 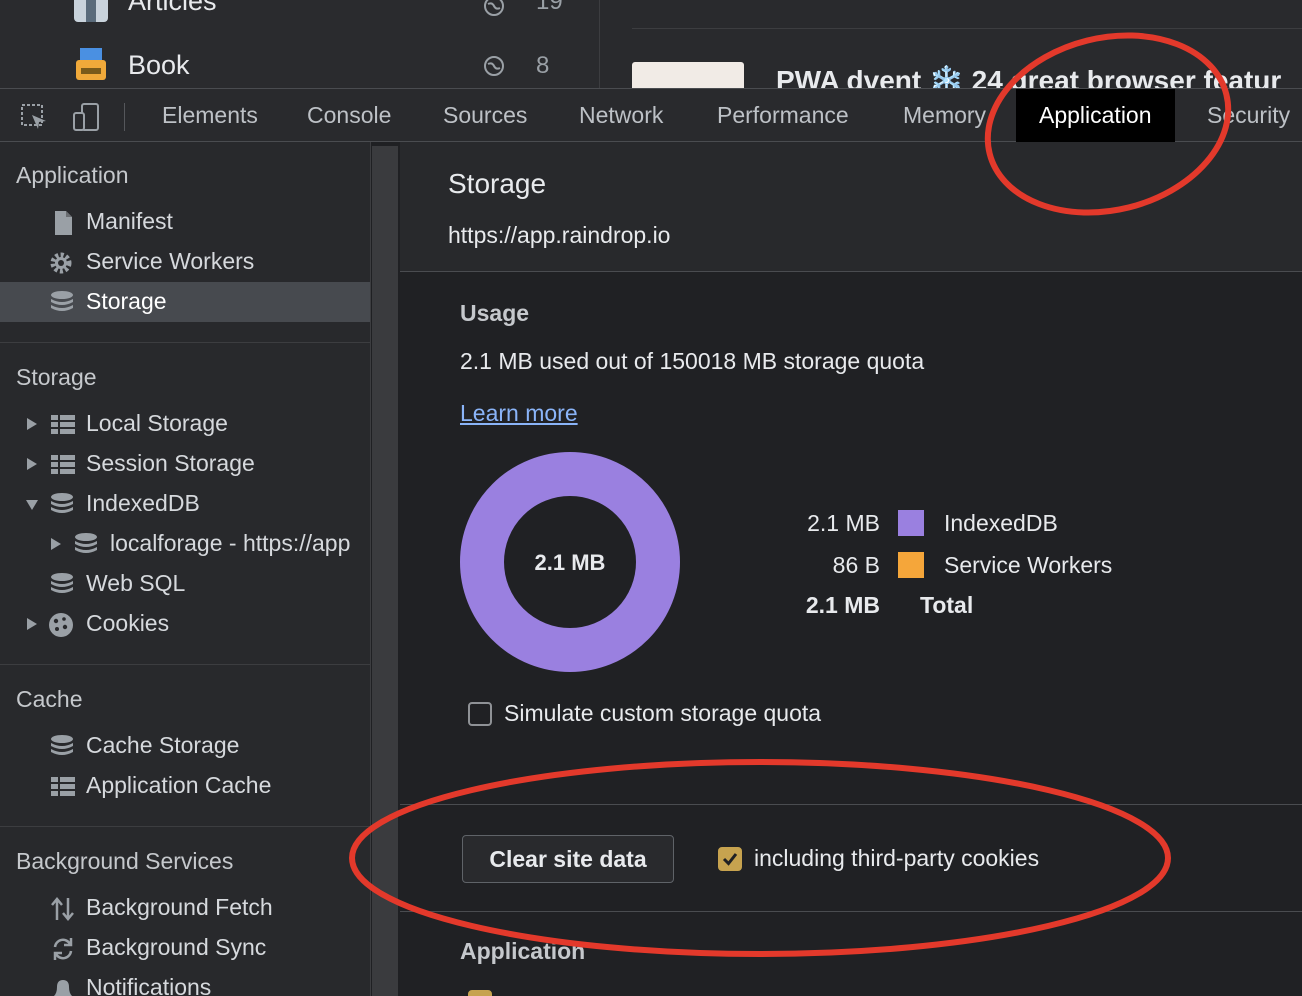 What do you see at coordinates (91, 11) in the screenshot?
I see `article-icon` at bounding box center [91, 11].